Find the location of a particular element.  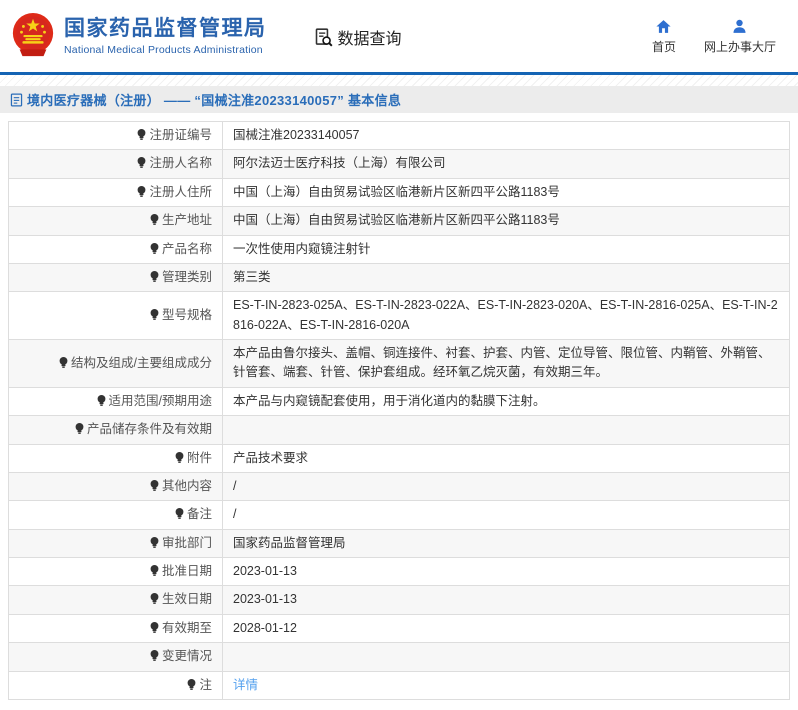

row-label: 注 is located at coordinates (115, 685).